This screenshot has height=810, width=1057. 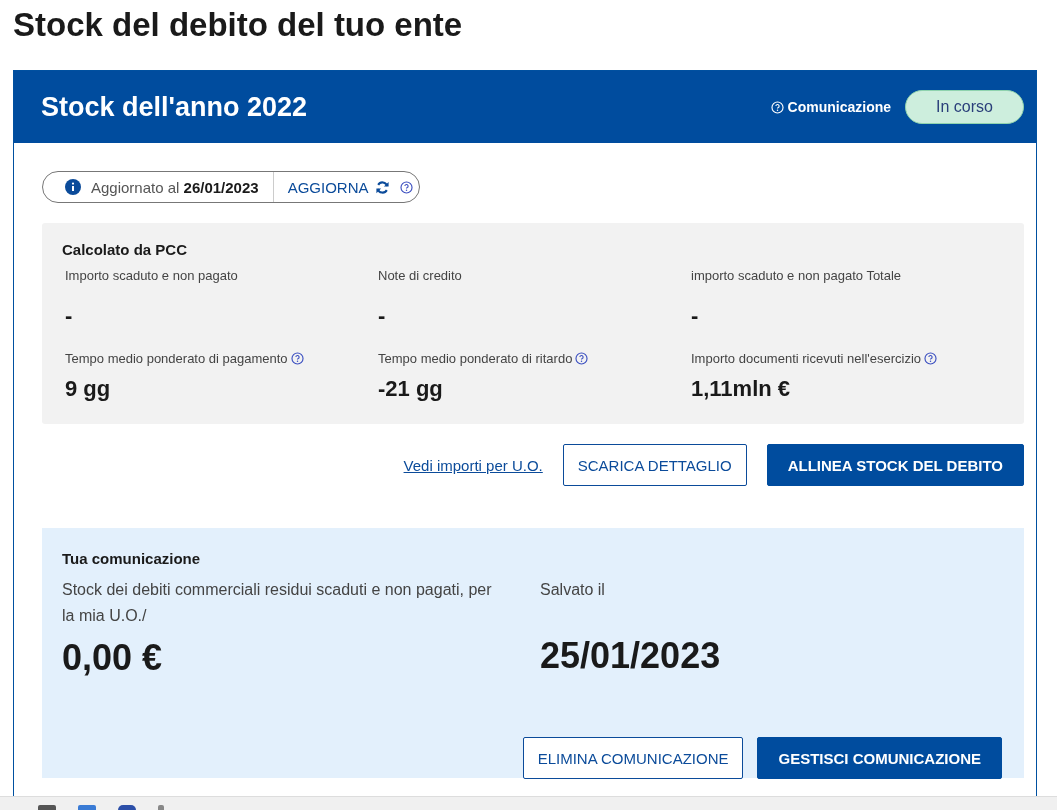 I want to click on metric-label: Importo scaduto e non pagato, so click(x=151, y=275).